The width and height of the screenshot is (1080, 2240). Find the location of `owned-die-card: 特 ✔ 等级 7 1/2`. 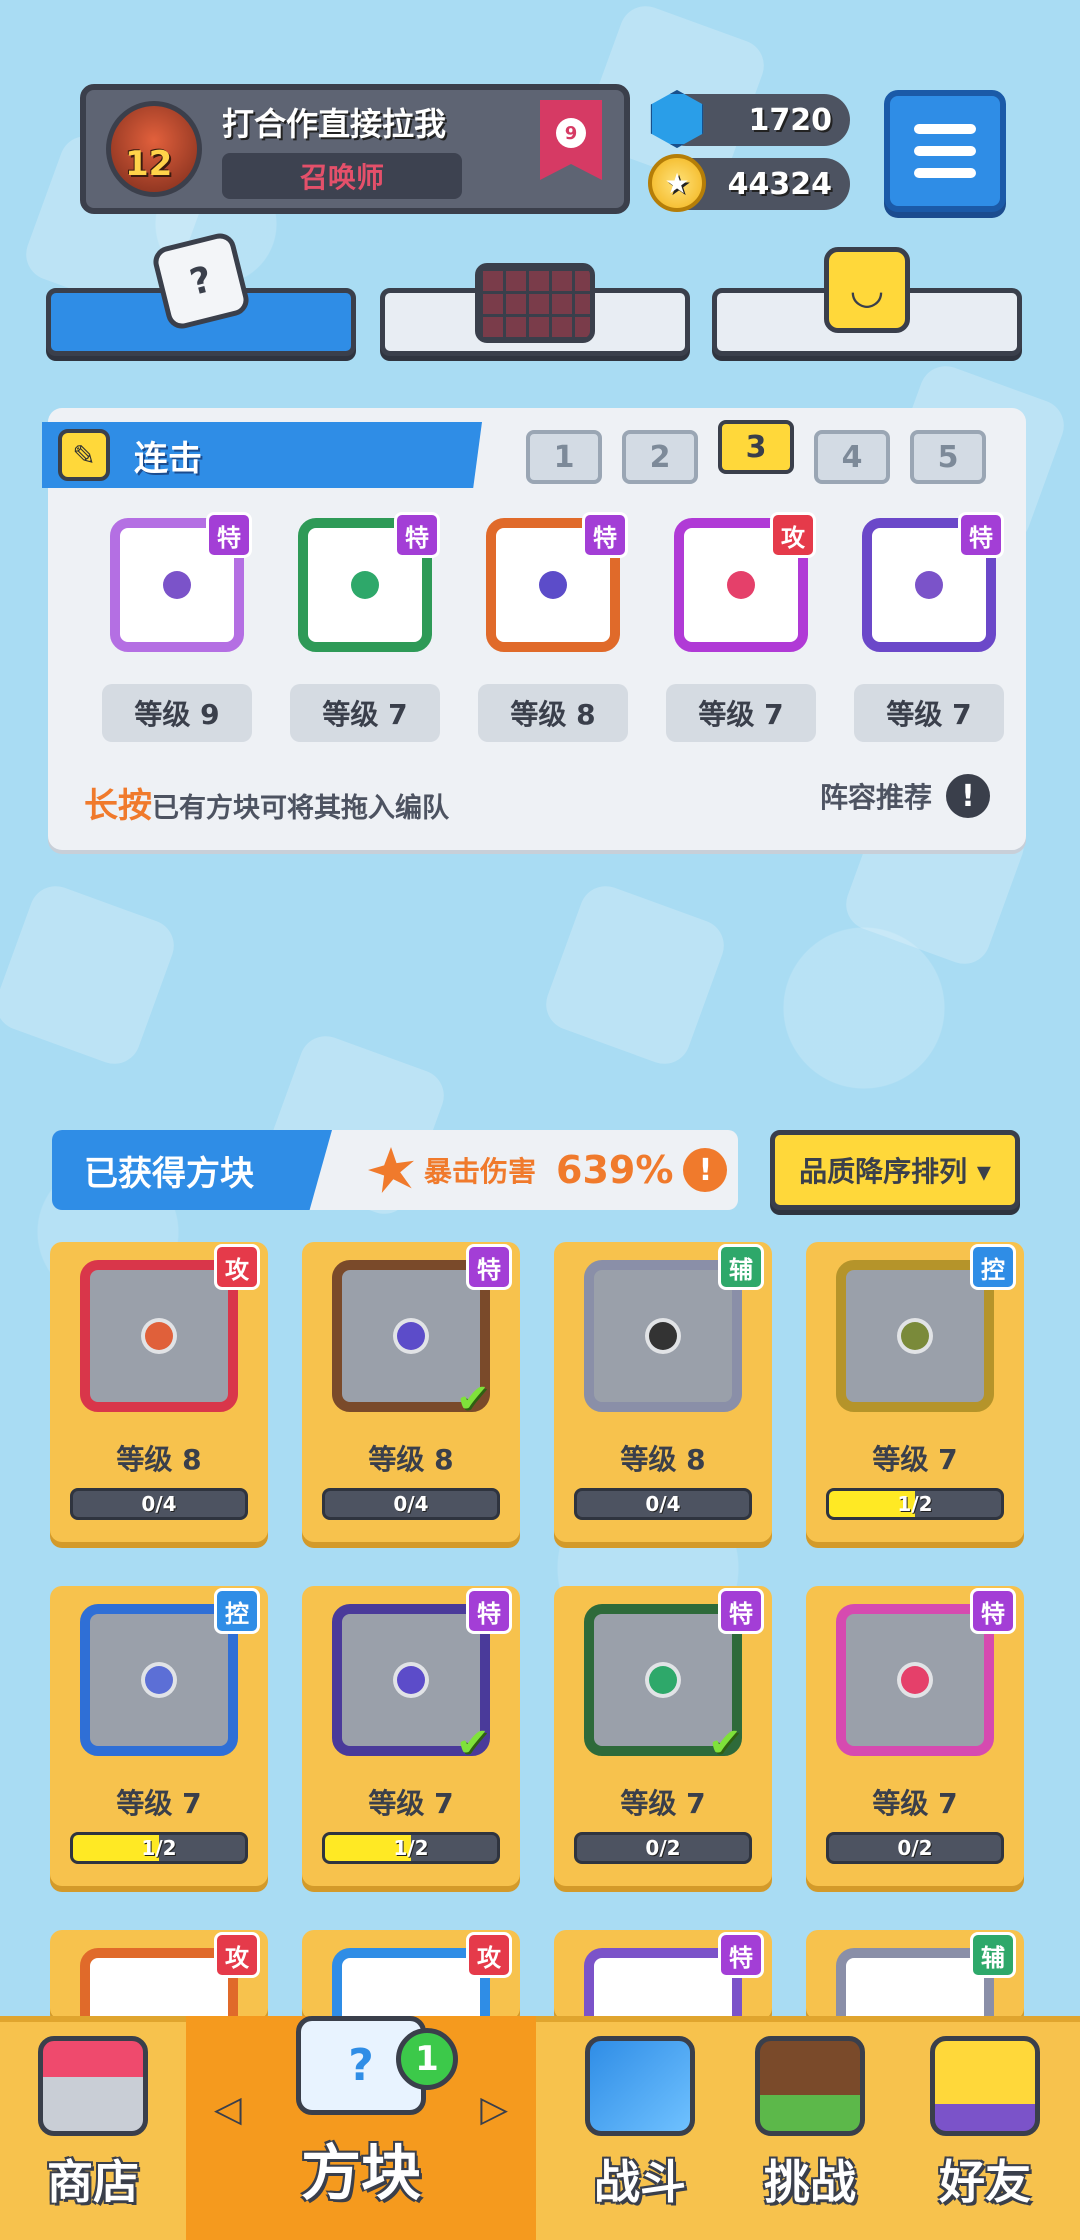

owned-die-card: 特 ✔ 等级 7 1/2 is located at coordinates (411, 1736).